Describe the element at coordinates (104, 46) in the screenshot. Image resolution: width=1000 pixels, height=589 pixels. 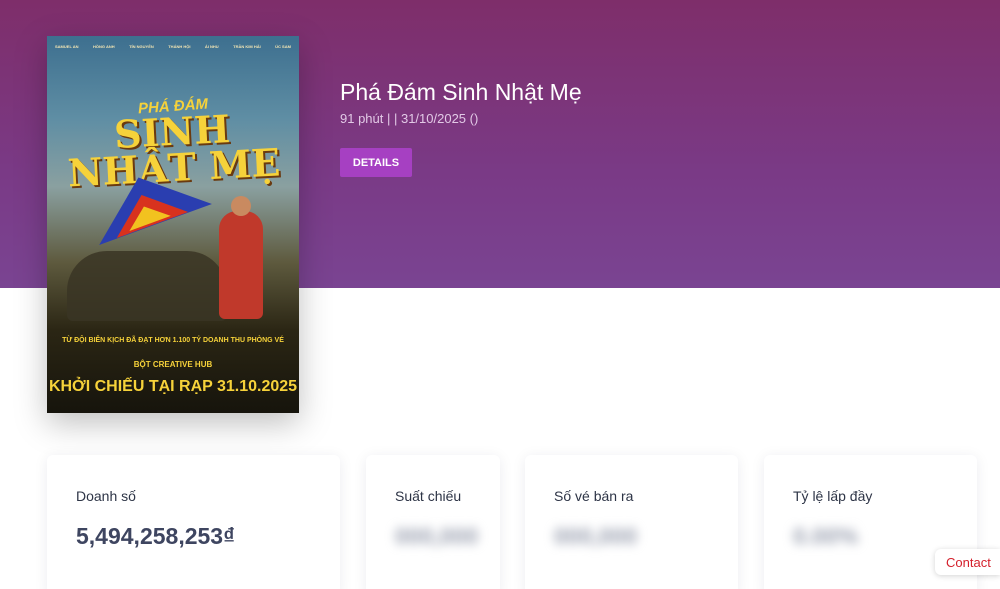
I see `poster-cast-name: HỒNG ANH` at that location.